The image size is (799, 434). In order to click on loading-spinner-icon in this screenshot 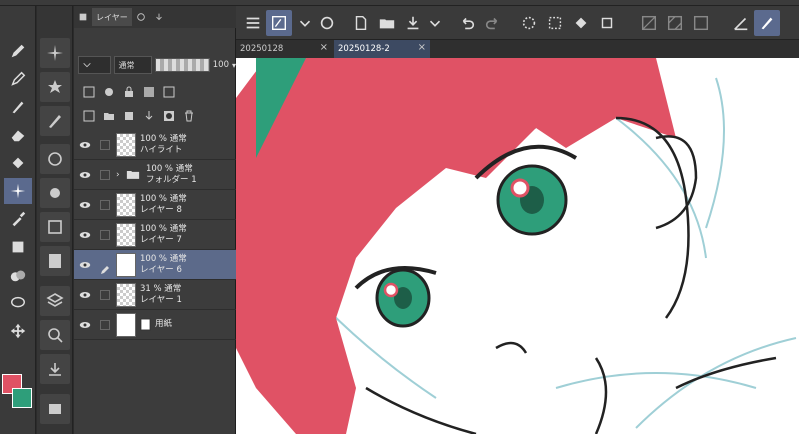, I will do `click(529, 23)`.